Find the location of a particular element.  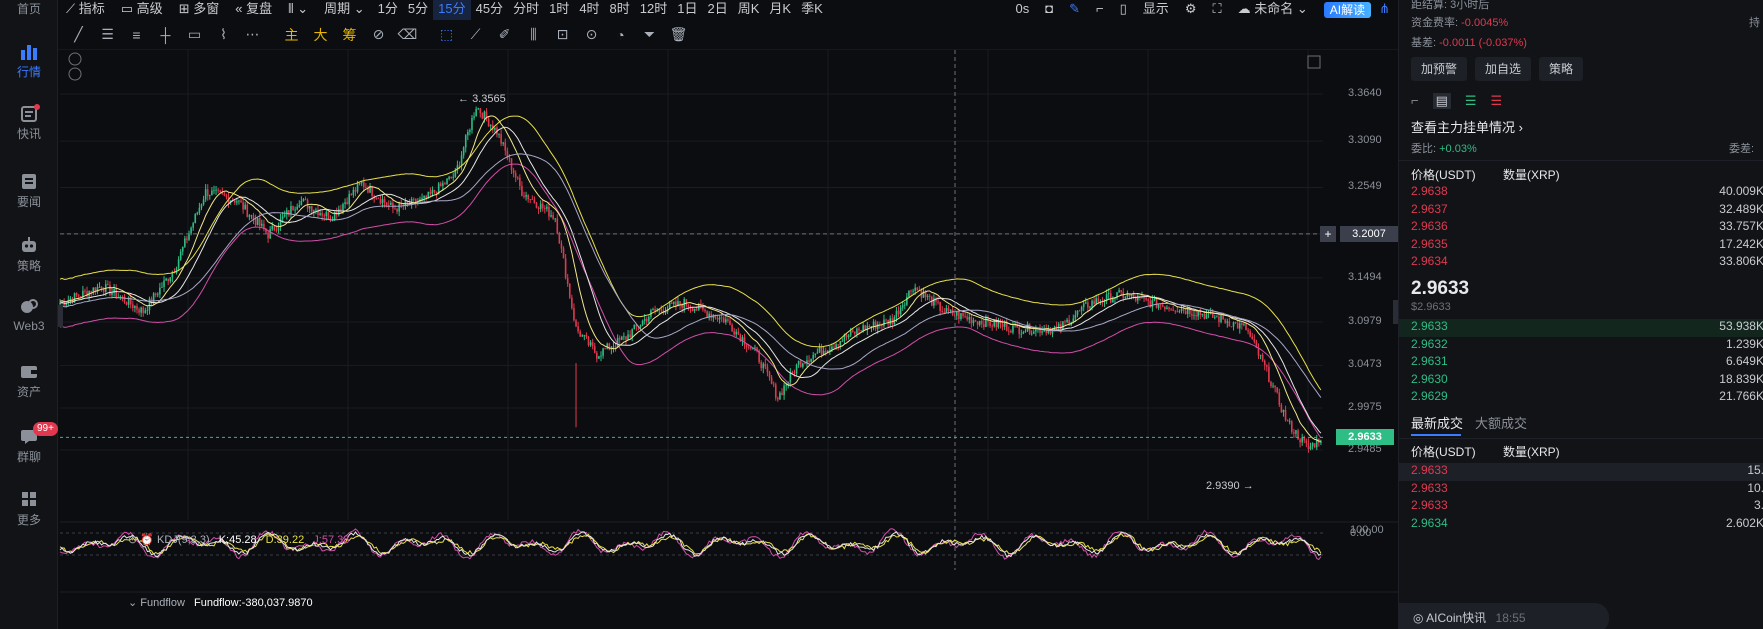

interval-10: 2日 is located at coordinates (717, 10).